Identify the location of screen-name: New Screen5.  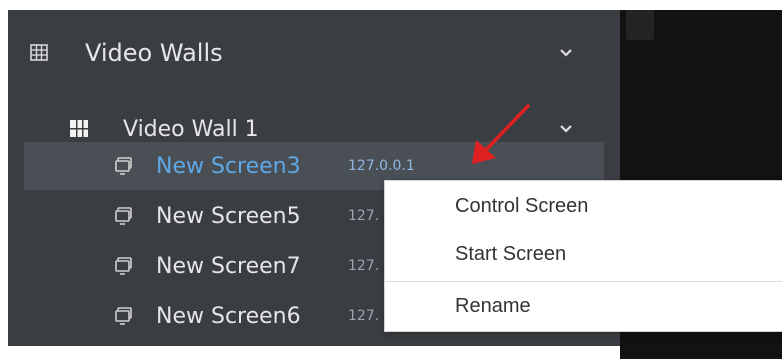
(228, 216).